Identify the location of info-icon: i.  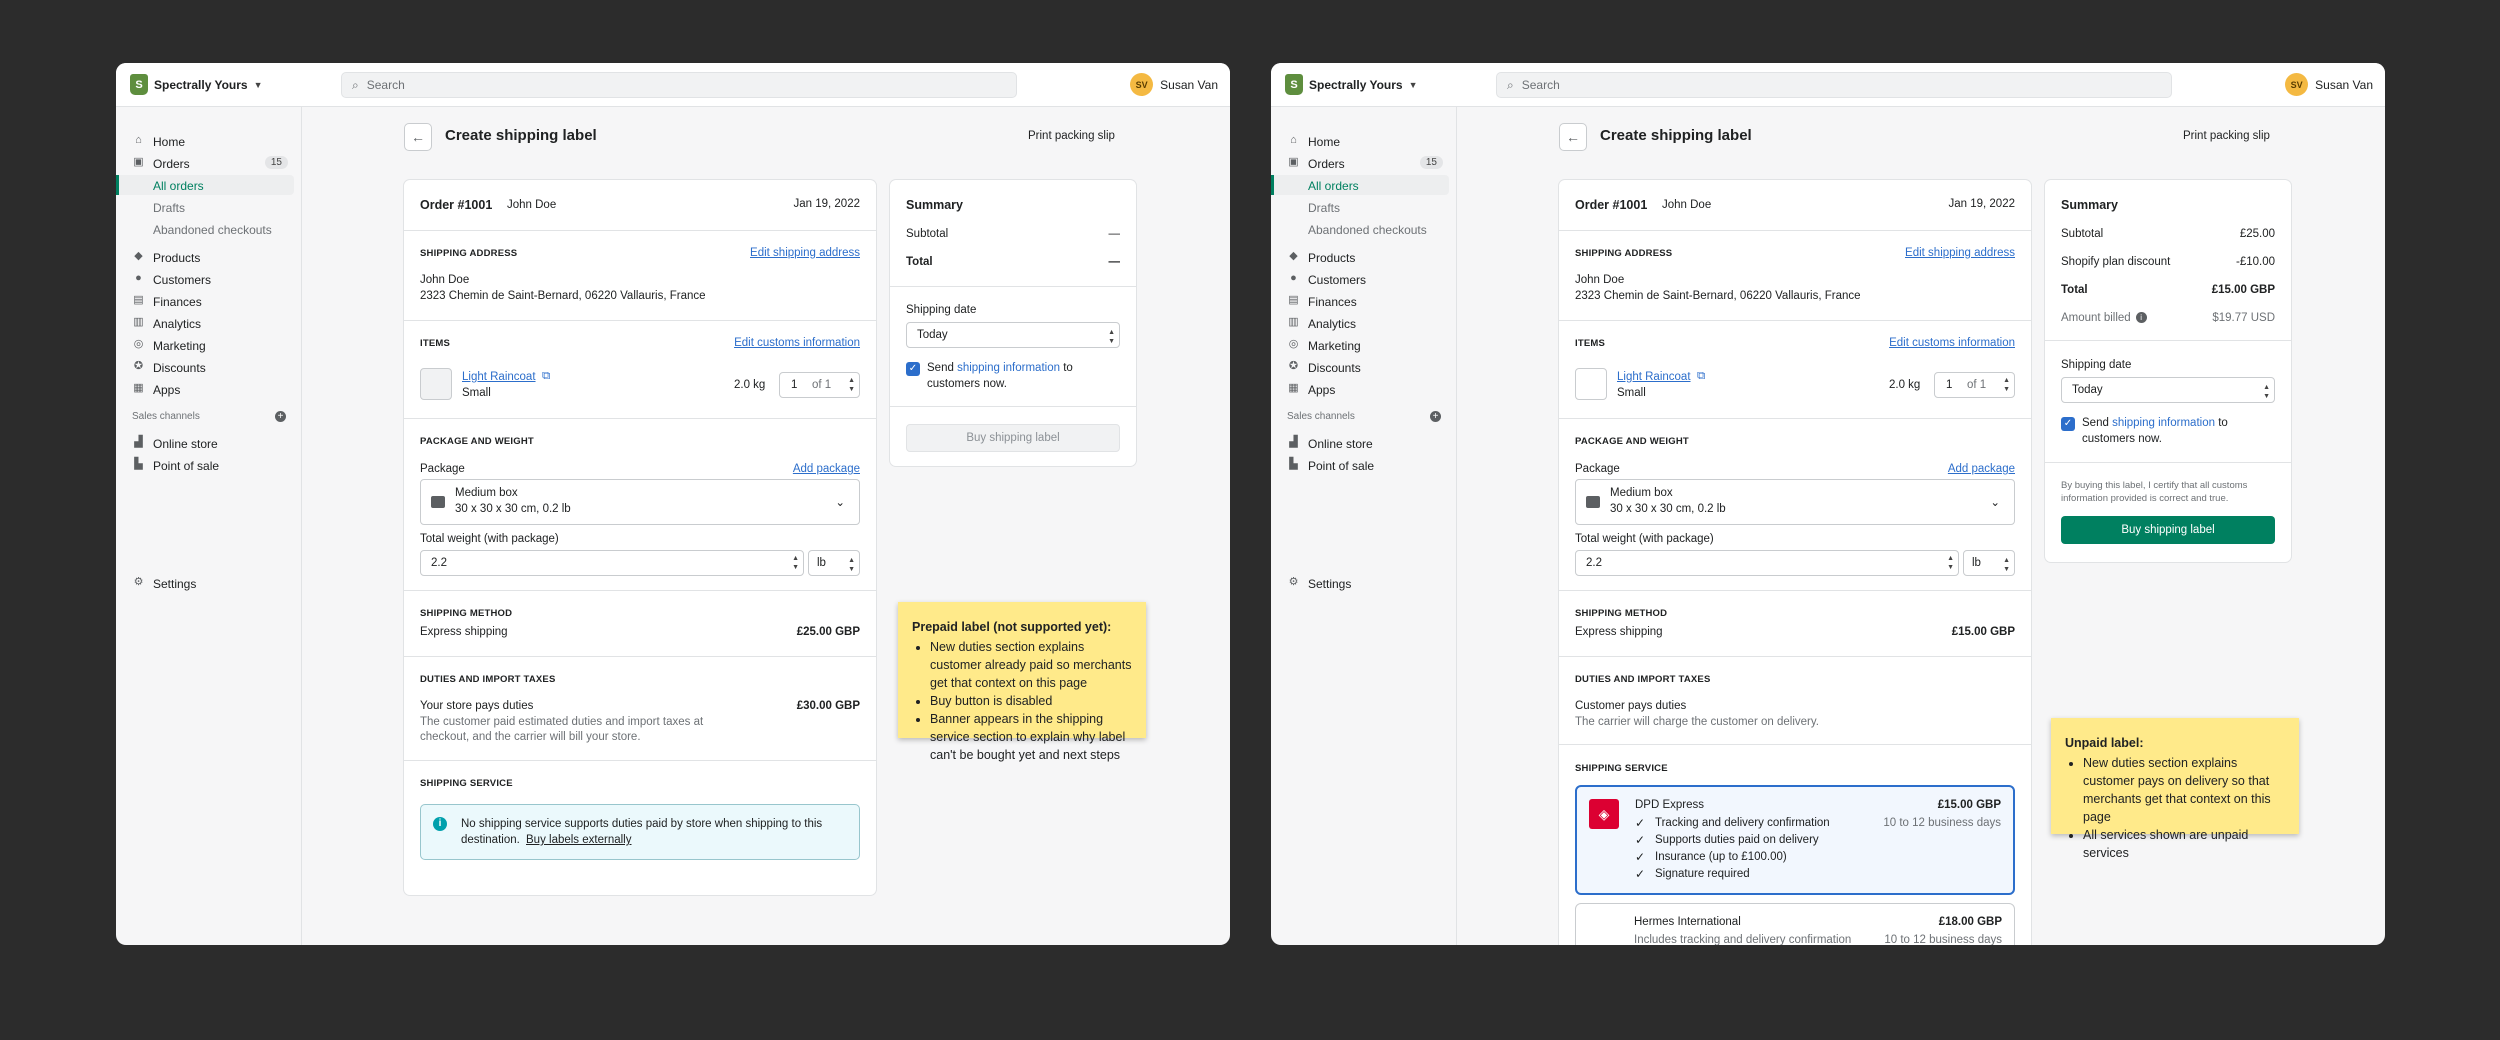
(2141, 318).